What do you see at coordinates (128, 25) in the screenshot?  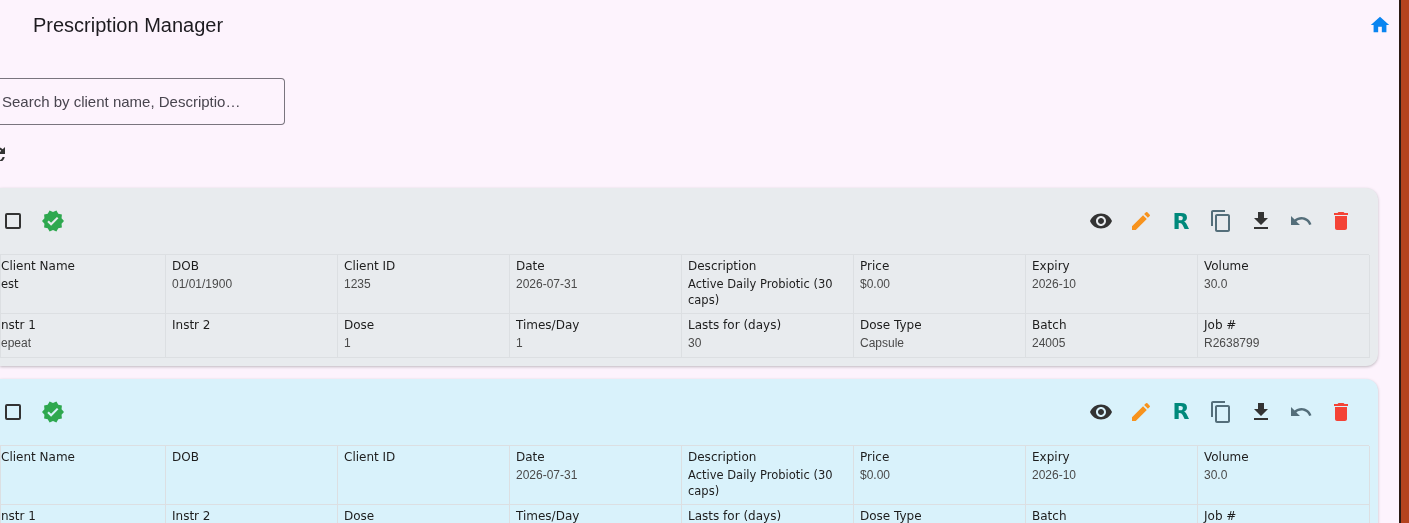 I see `app-title: Prescription Manager` at bounding box center [128, 25].